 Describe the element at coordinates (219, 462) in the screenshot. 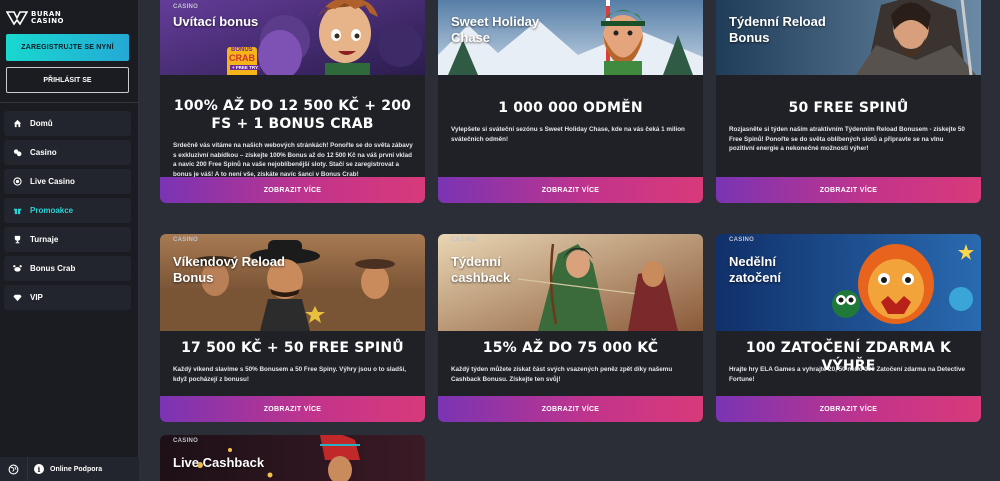

I see `promo-title: Live Cashback` at that location.